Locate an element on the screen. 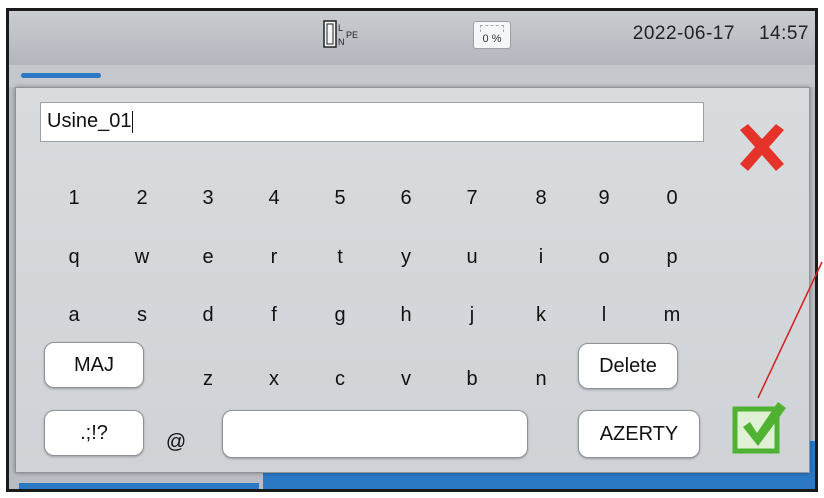 This screenshot has height=498, width=824. key-v: v is located at coordinates (406, 379).